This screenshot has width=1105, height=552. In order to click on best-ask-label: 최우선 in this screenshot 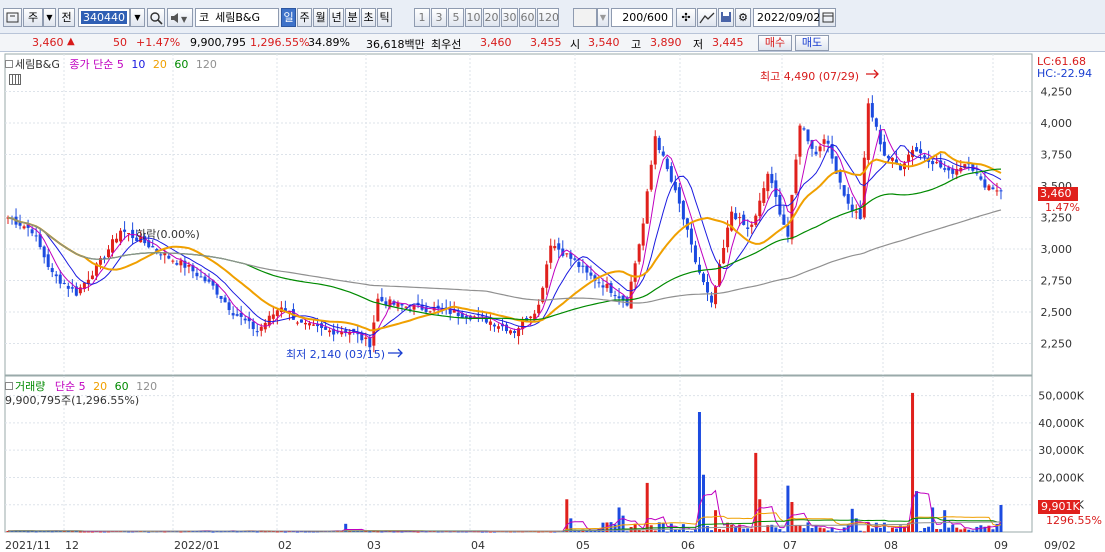, I will do `click(446, 44)`.